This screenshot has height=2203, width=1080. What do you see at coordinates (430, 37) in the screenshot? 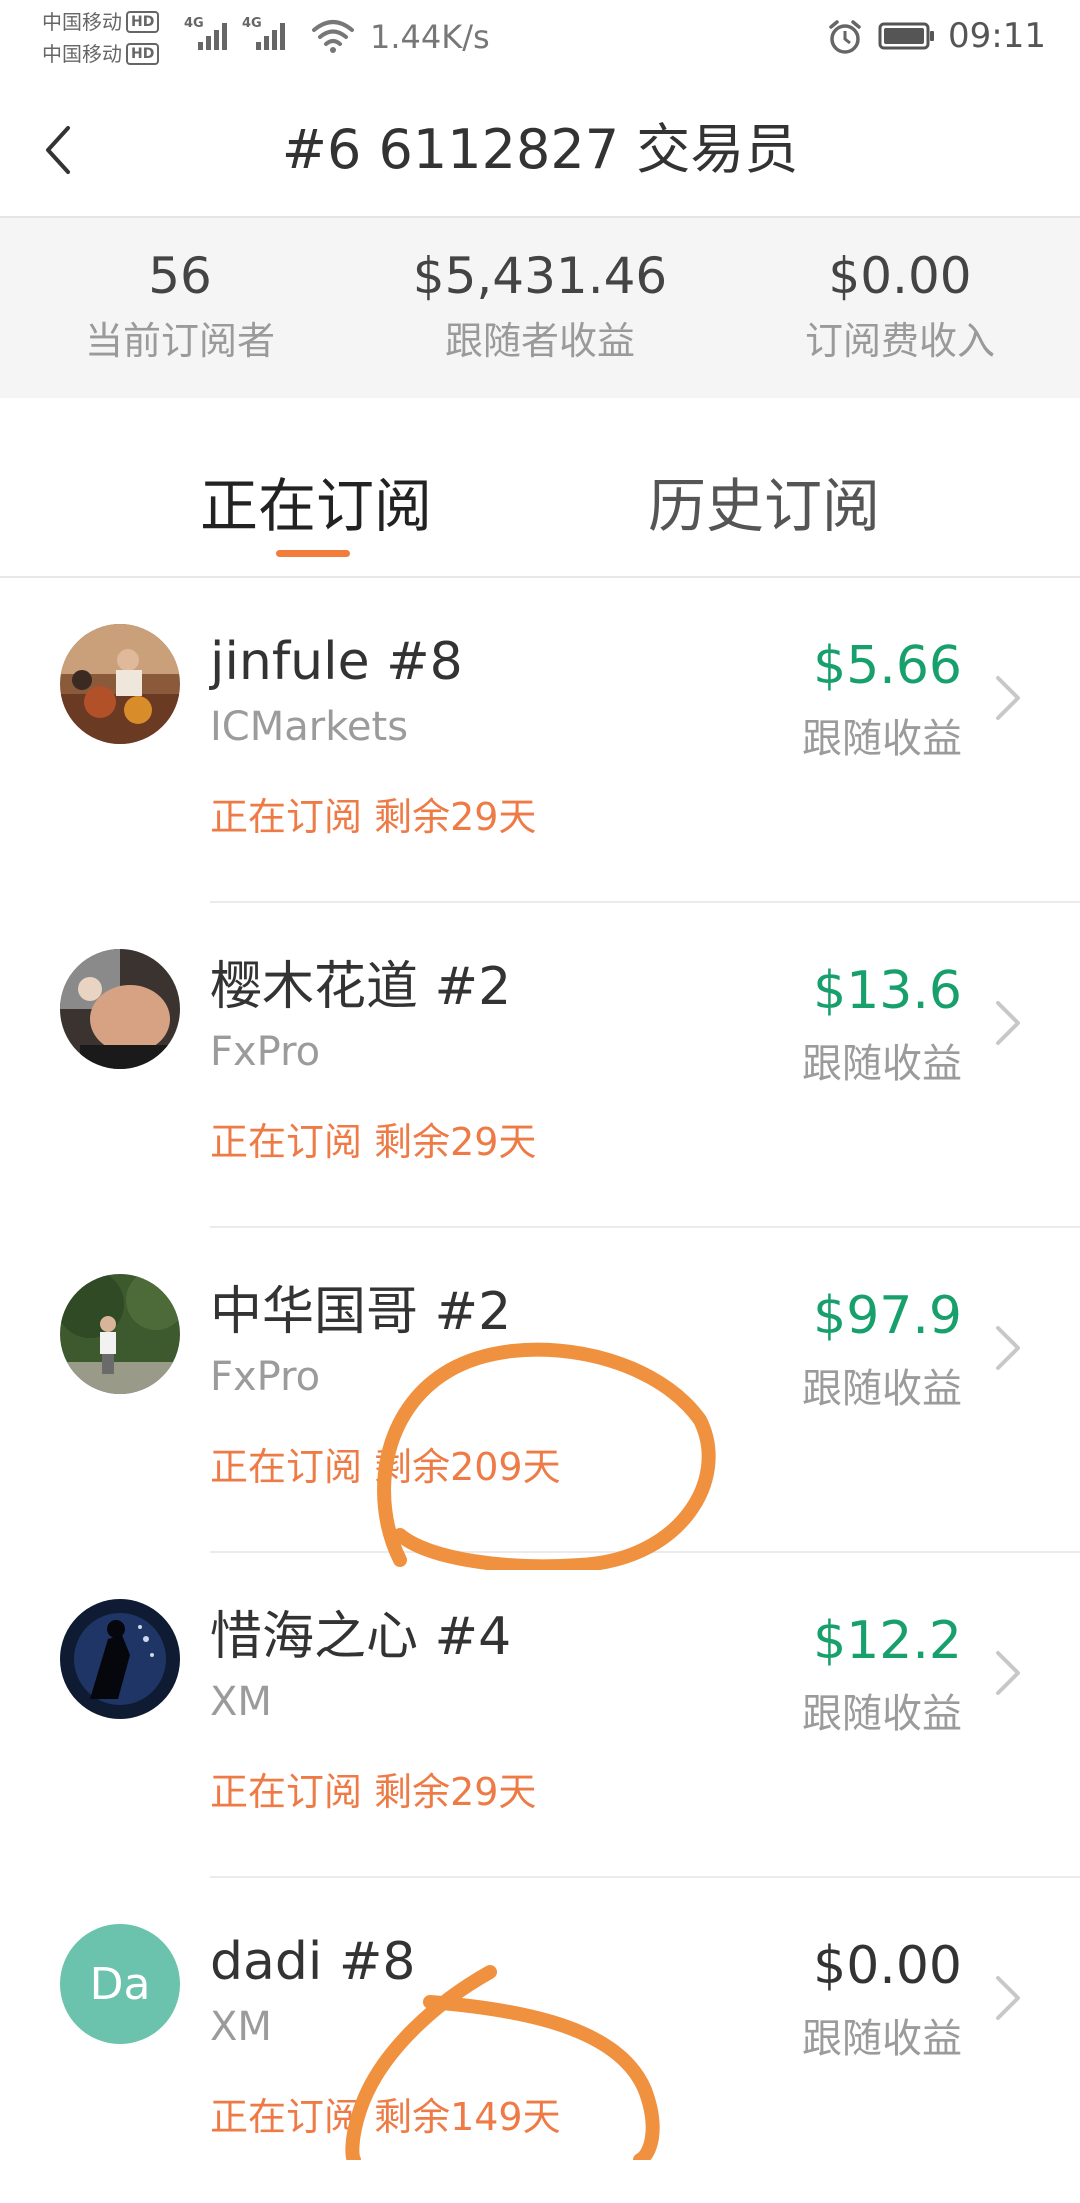
I see `net-speed: 1.44K/s` at bounding box center [430, 37].